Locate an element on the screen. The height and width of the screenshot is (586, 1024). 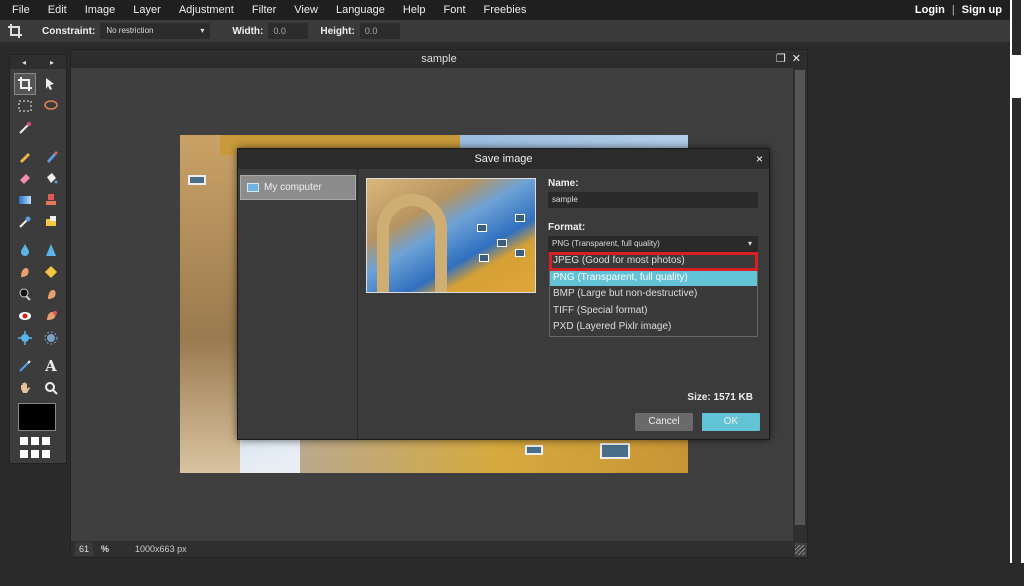
document-title: sample is located at coordinates (439, 59).